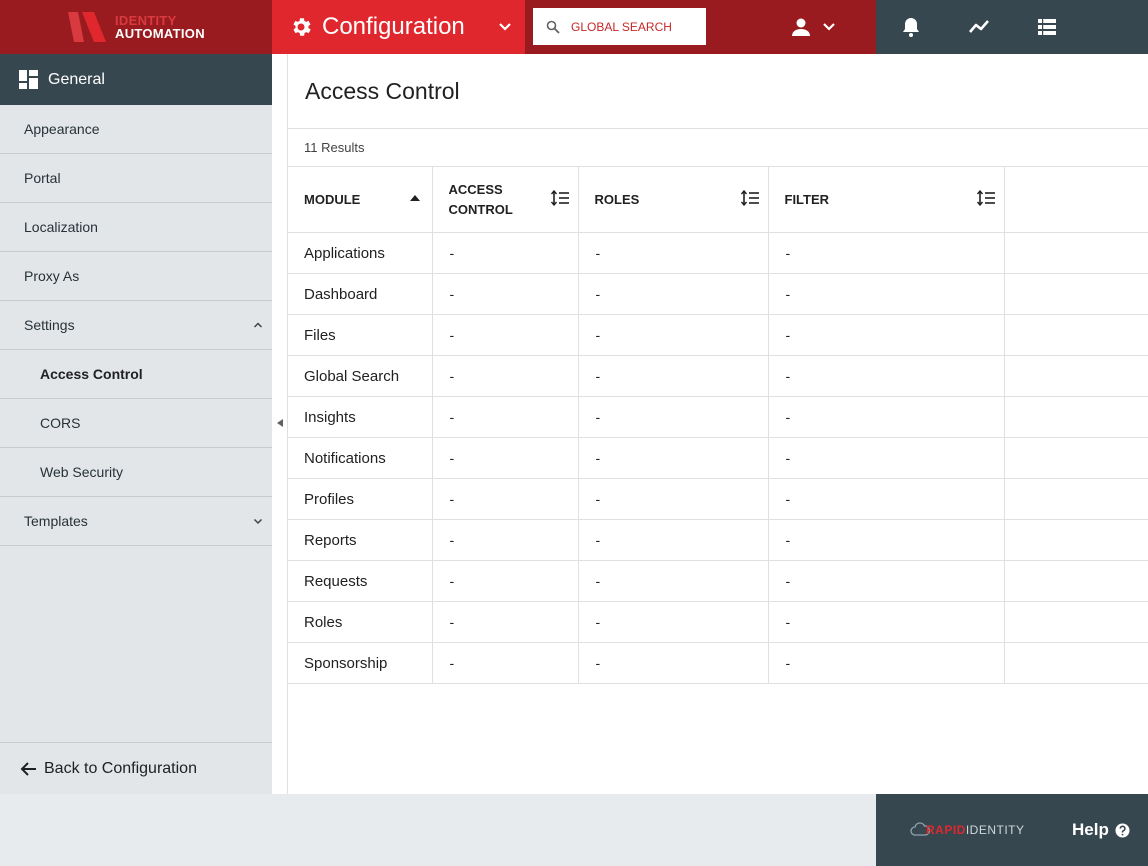 The width and height of the screenshot is (1148, 866). What do you see at coordinates (360, 622) in the screenshot?
I see `cell-module: Roles` at bounding box center [360, 622].